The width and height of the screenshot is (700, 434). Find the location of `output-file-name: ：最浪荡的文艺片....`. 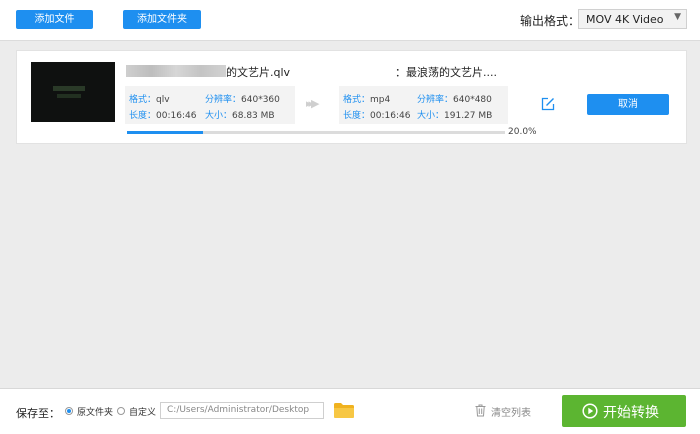

output-file-name: ：最浪荡的文艺片.... is located at coordinates (446, 72).